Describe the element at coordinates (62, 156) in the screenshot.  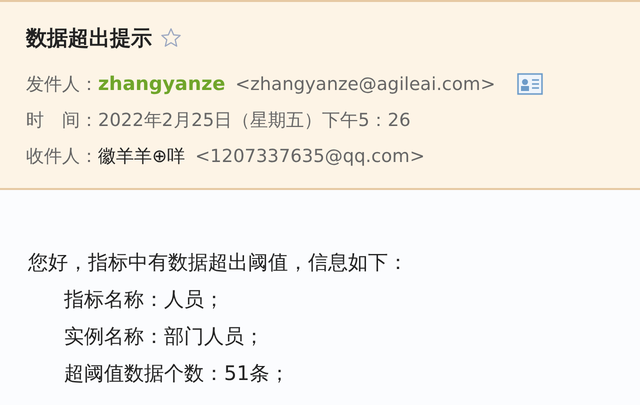
I see `field-label: 收件人：` at that location.